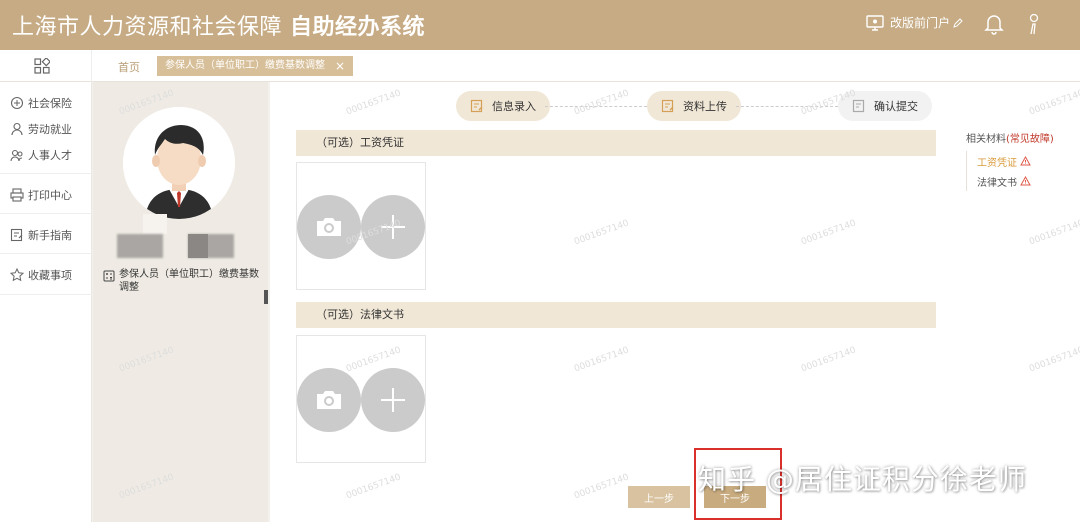  Describe the element at coordinates (109, 276) in the screenshot. I see `calculator-icon` at that location.